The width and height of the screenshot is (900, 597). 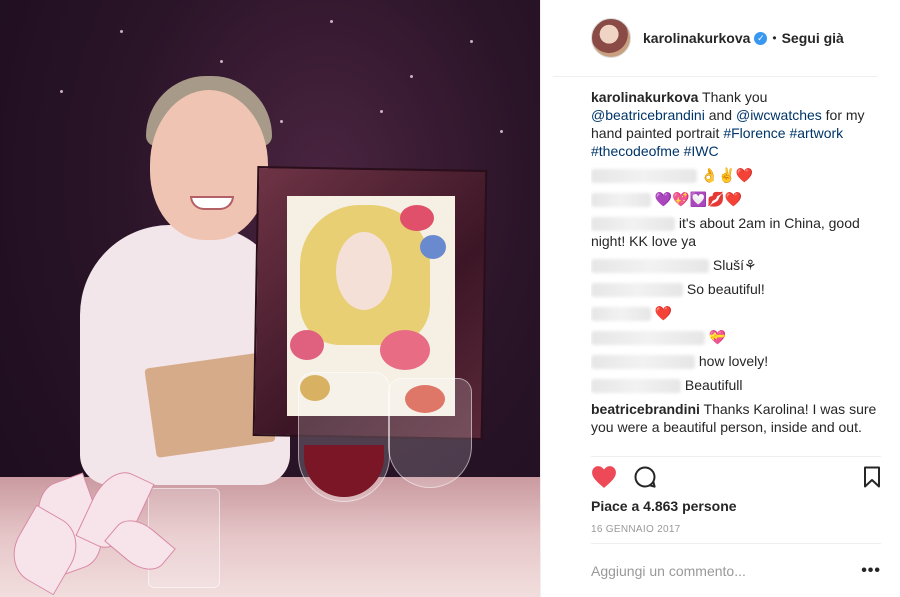 I want to click on person-face, so click(x=209, y=165).